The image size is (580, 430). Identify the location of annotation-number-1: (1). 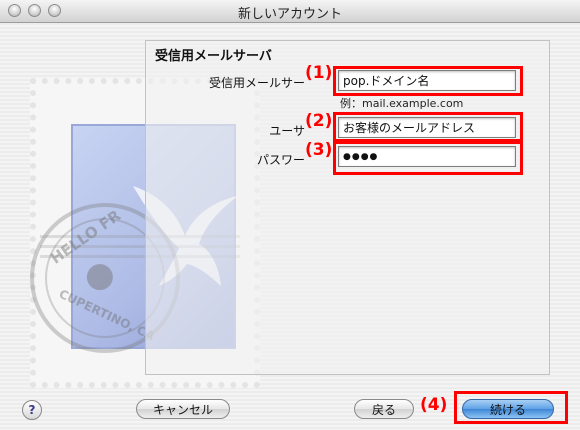
(319, 73).